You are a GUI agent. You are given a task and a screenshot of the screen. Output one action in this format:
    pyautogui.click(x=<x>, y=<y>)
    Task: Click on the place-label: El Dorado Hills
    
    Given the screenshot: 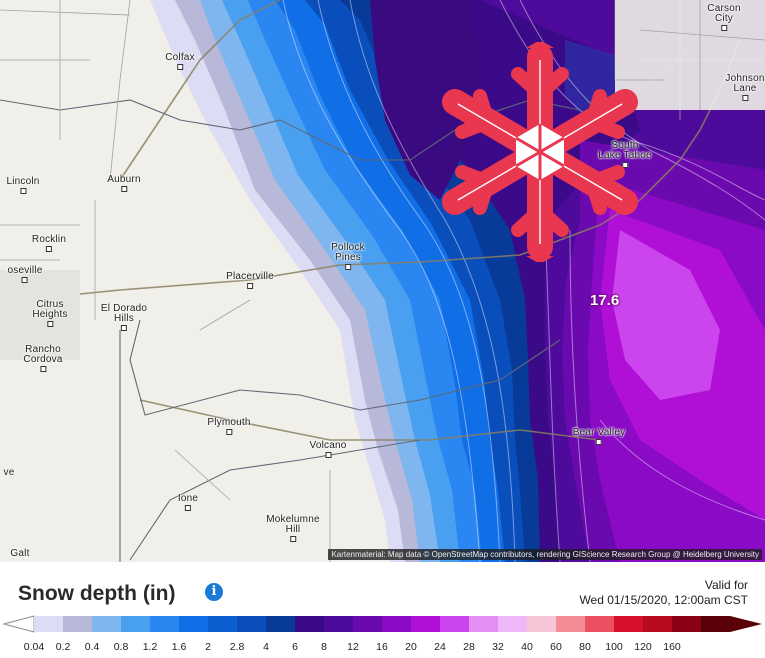 What is the action you would take?
    pyautogui.click(x=124, y=317)
    